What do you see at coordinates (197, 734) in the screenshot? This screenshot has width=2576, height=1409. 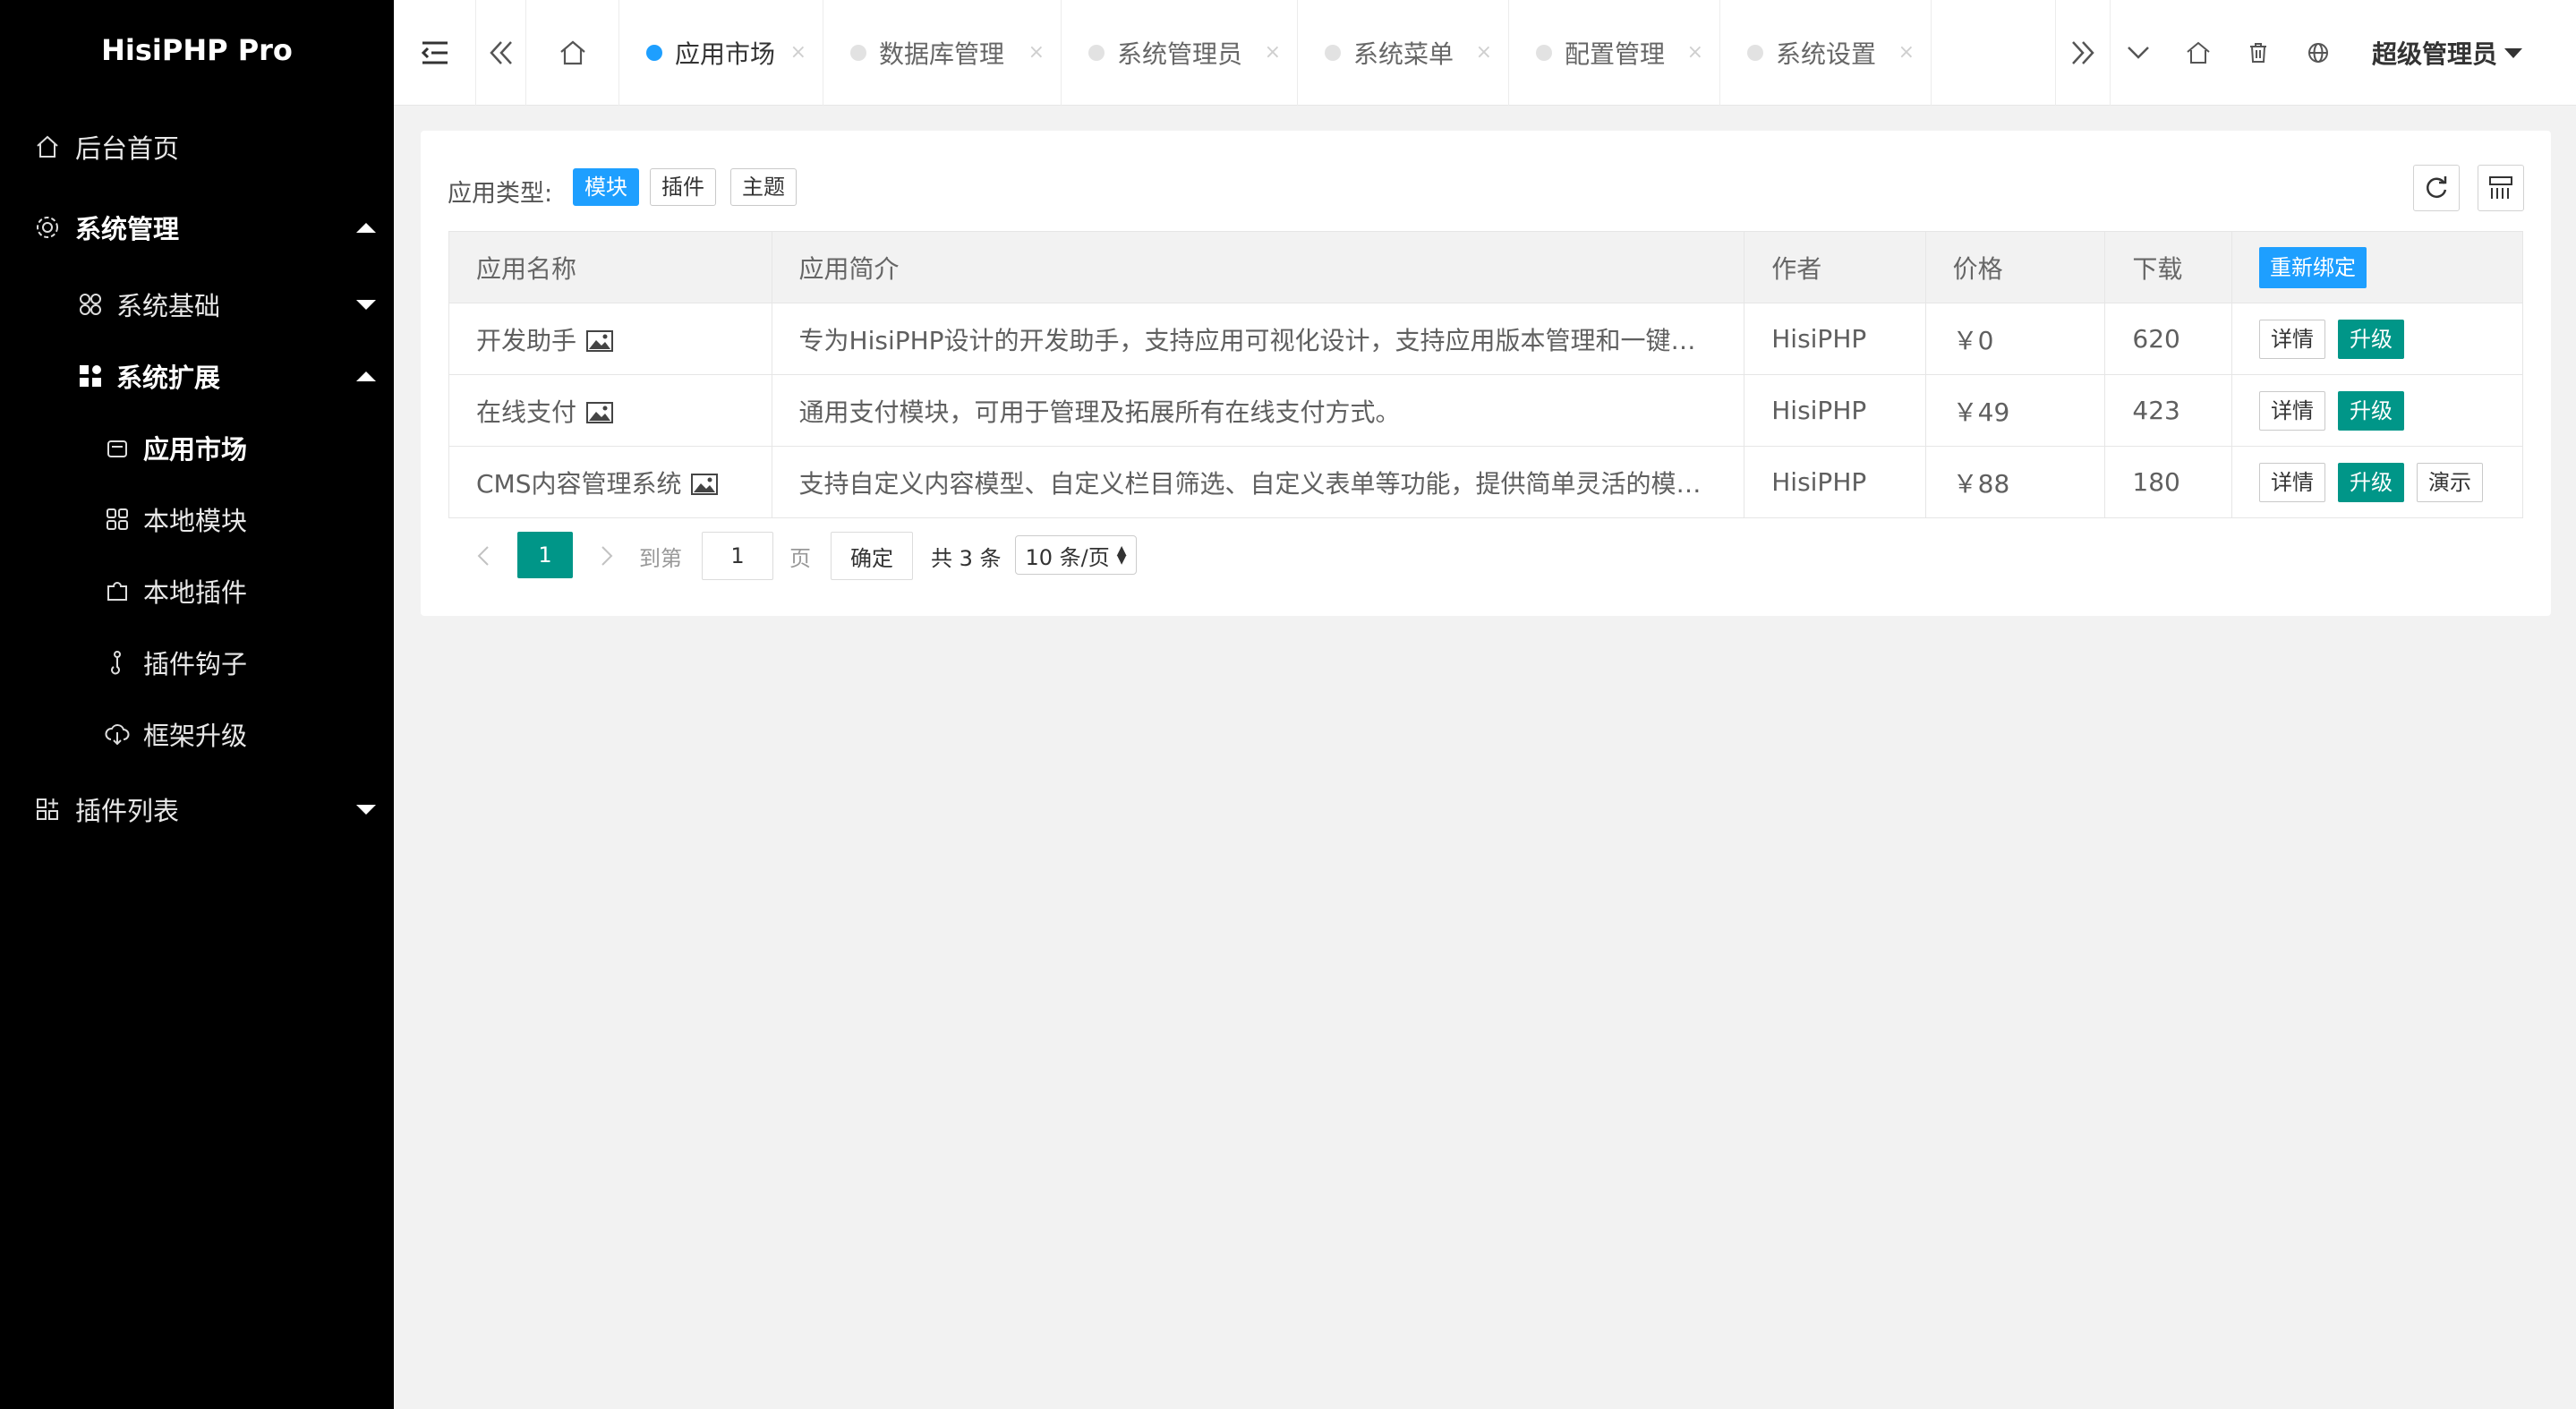 I see `sidebar-item-framework-upgrade: 框架升级` at bounding box center [197, 734].